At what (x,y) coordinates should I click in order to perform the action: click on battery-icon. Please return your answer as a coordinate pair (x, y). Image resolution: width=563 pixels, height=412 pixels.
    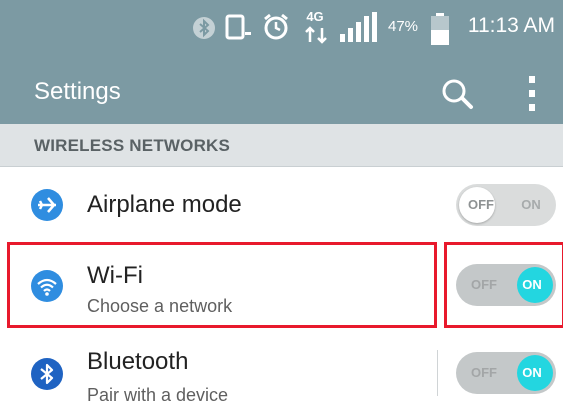
    Looking at the image, I should click on (440, 29).